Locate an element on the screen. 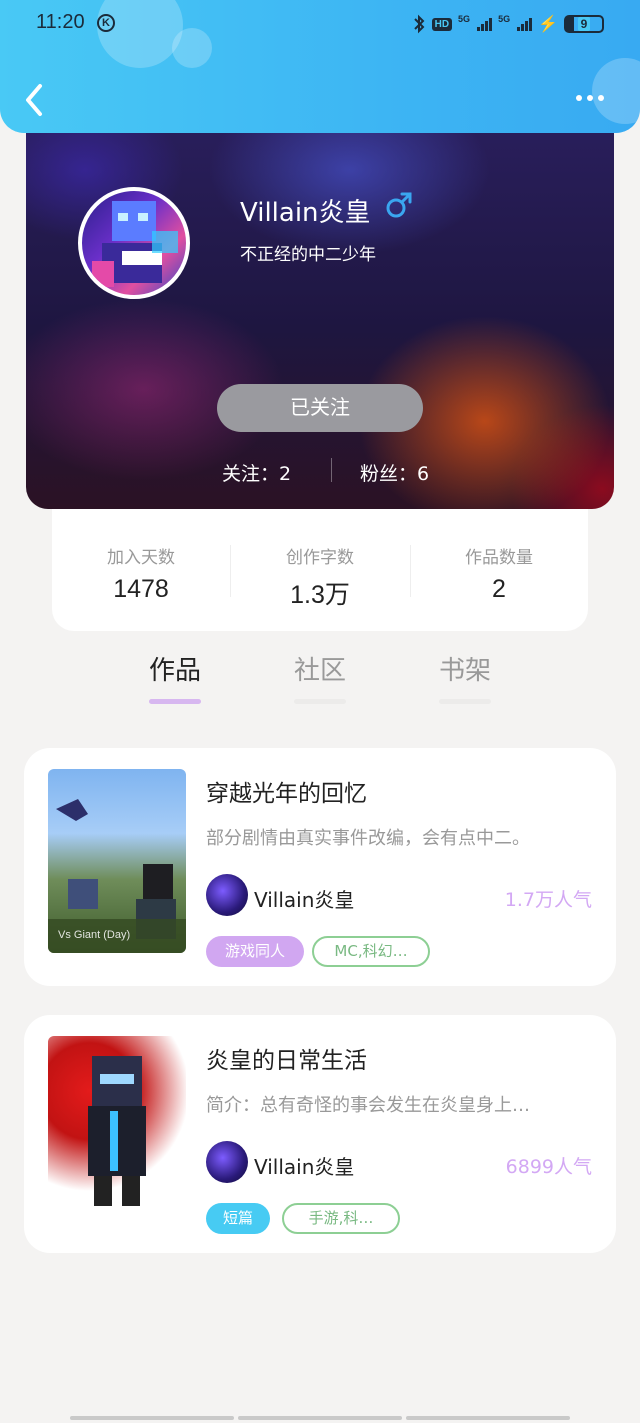  metric-word-count: 创作字数 1.3万 is located at coordinates (320, 577).